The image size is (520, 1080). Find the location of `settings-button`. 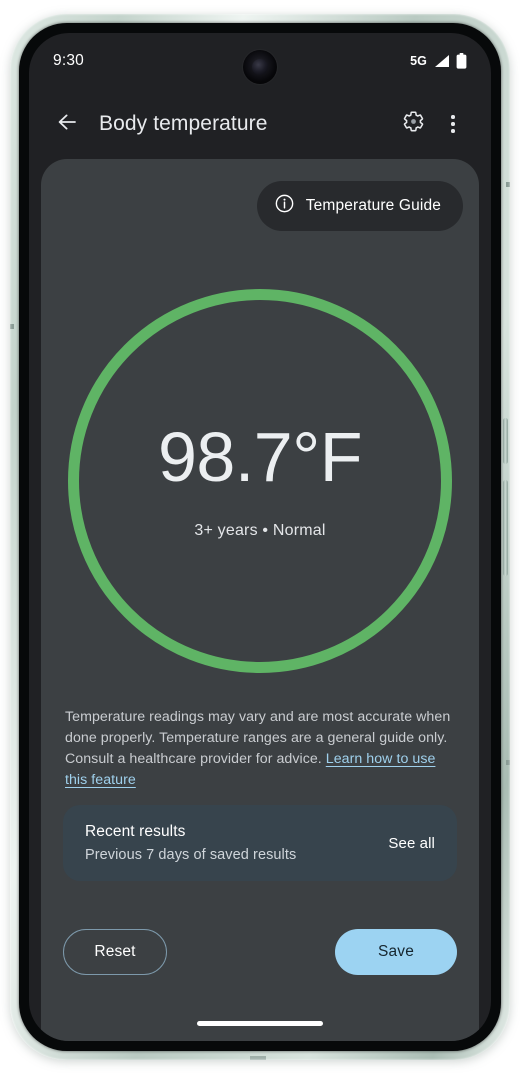

settings-button is located at coordinates (413, 124).